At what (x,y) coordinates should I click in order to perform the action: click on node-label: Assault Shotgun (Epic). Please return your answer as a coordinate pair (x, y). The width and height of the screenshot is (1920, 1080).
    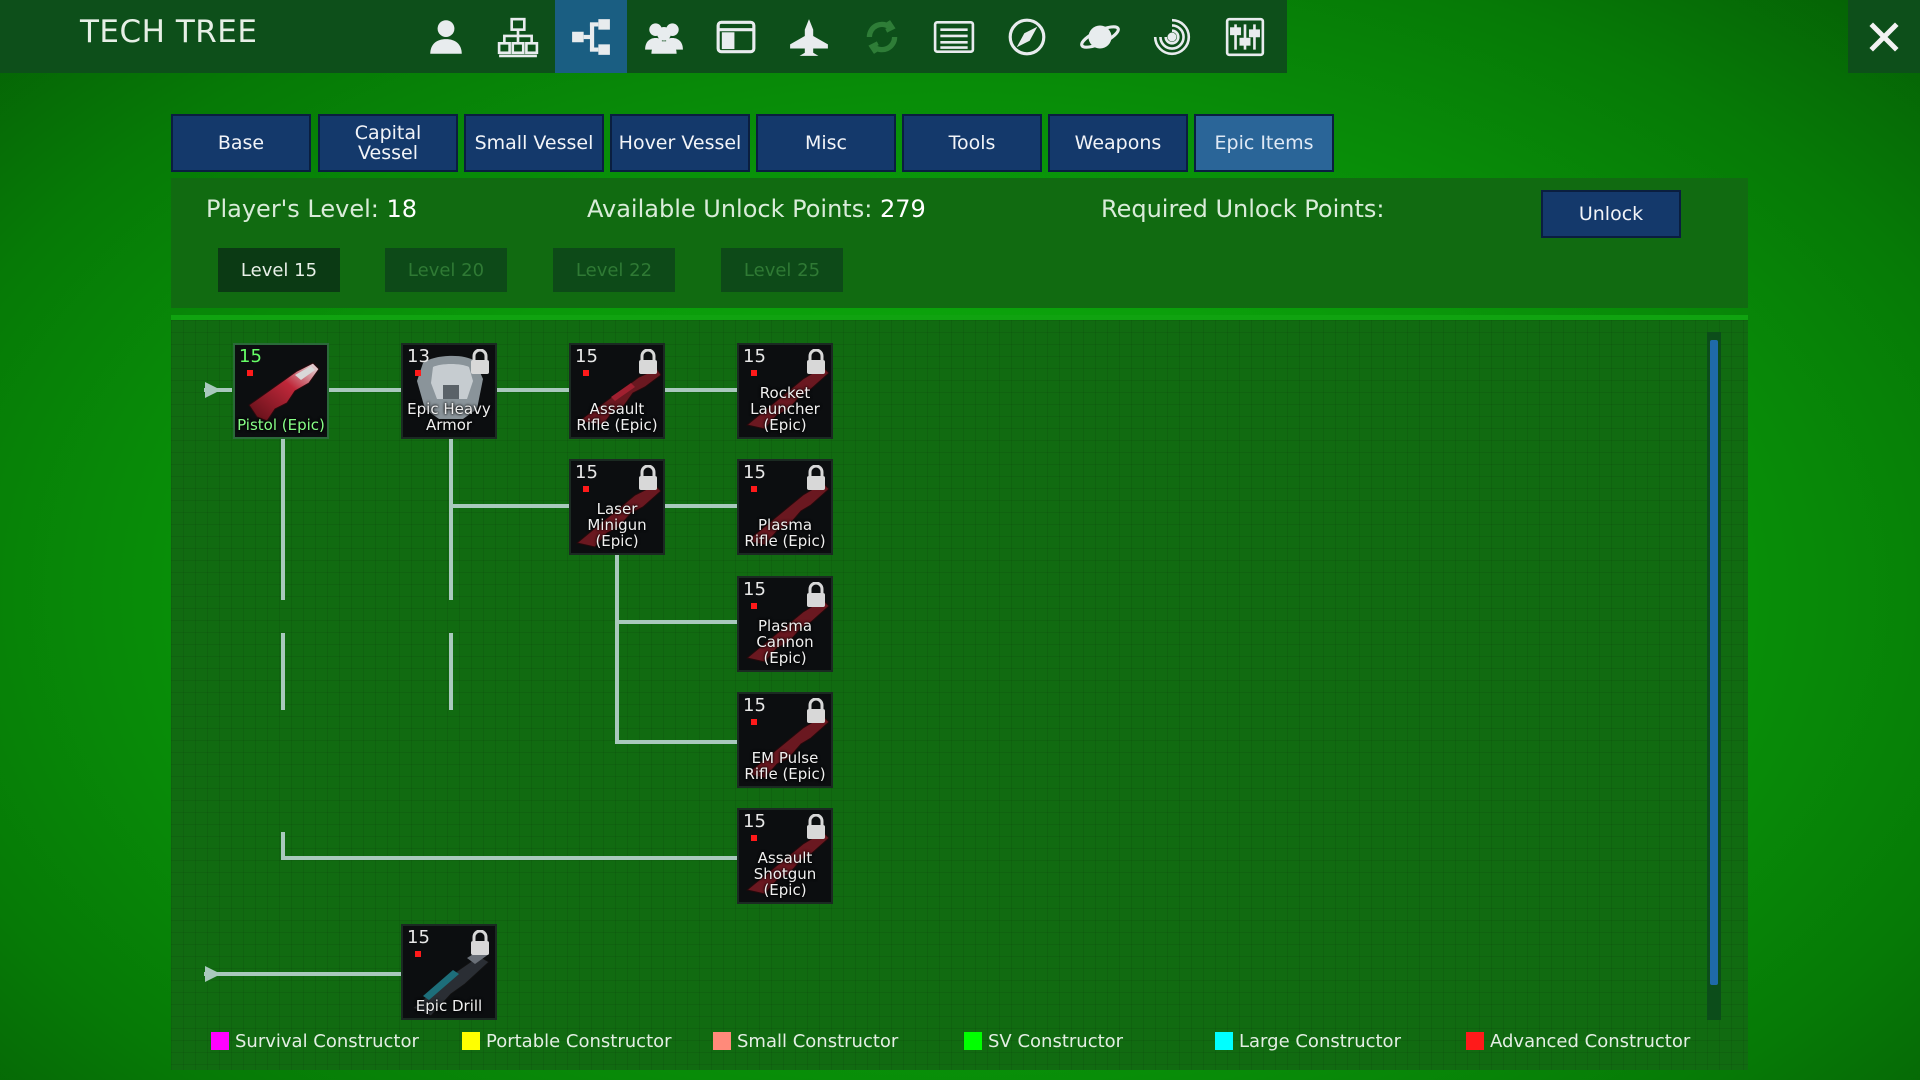
    Looking at the image, I should click on (785, 874).